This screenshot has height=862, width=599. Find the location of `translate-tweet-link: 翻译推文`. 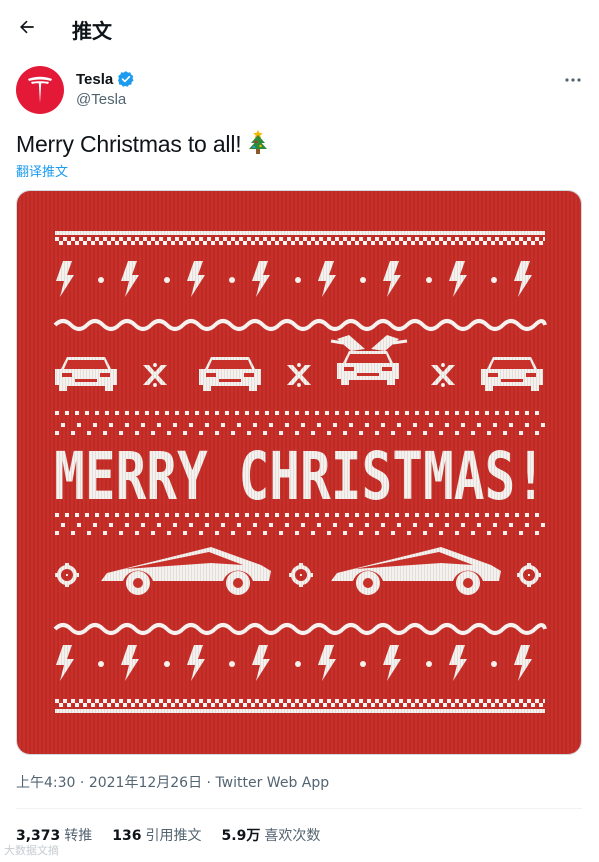

translate-tweet-link: 翻译推文 is located at coordinates (42, 170).